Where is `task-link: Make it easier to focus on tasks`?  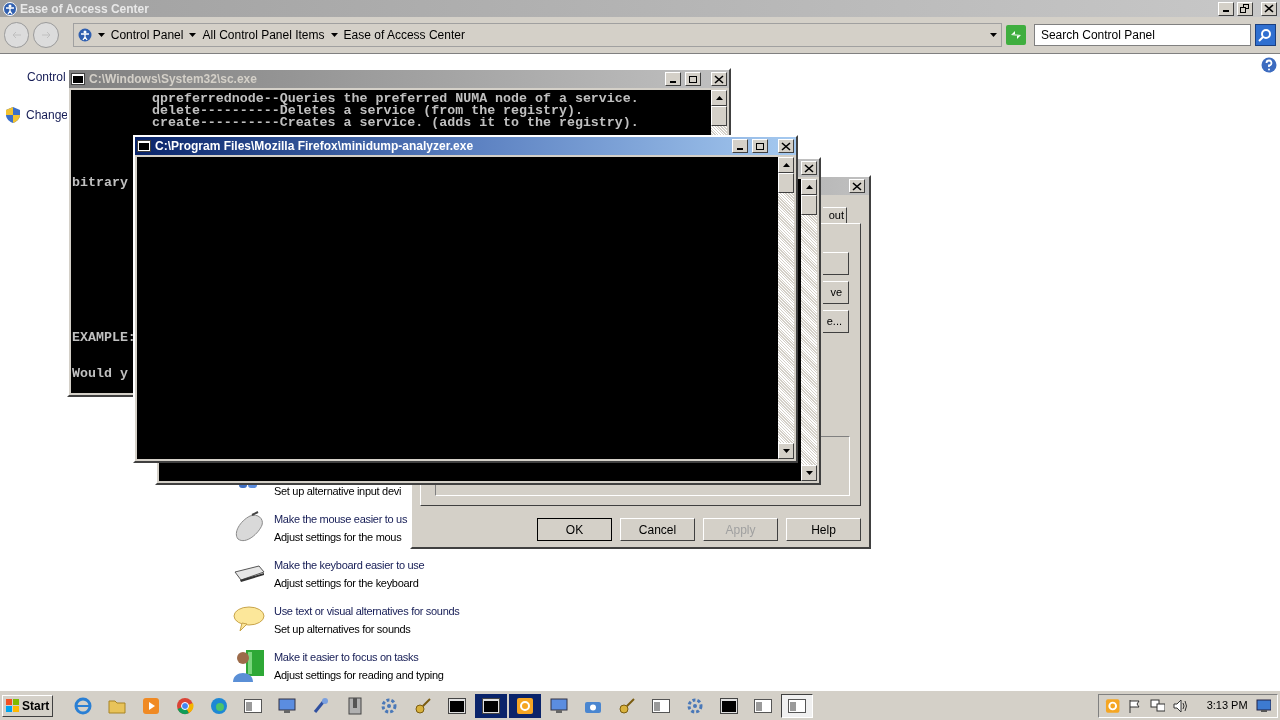 task-link: Make it easier to focus on tasks is located at coordinates (359, 657).